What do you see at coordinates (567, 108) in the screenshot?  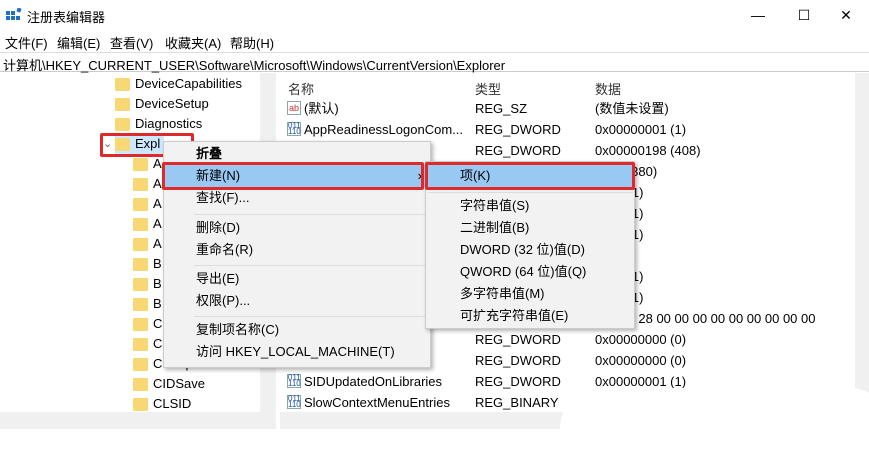 I see `list-row: ab (默认) REG_SZ (数值未设置)` at bounding box center [567, 108].